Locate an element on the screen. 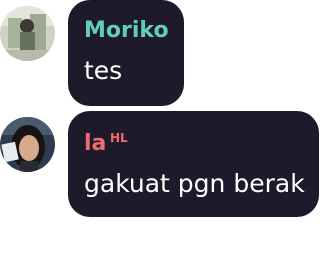 The image size is (320, 270). message-text: tes is located at coordinates (103, 70).